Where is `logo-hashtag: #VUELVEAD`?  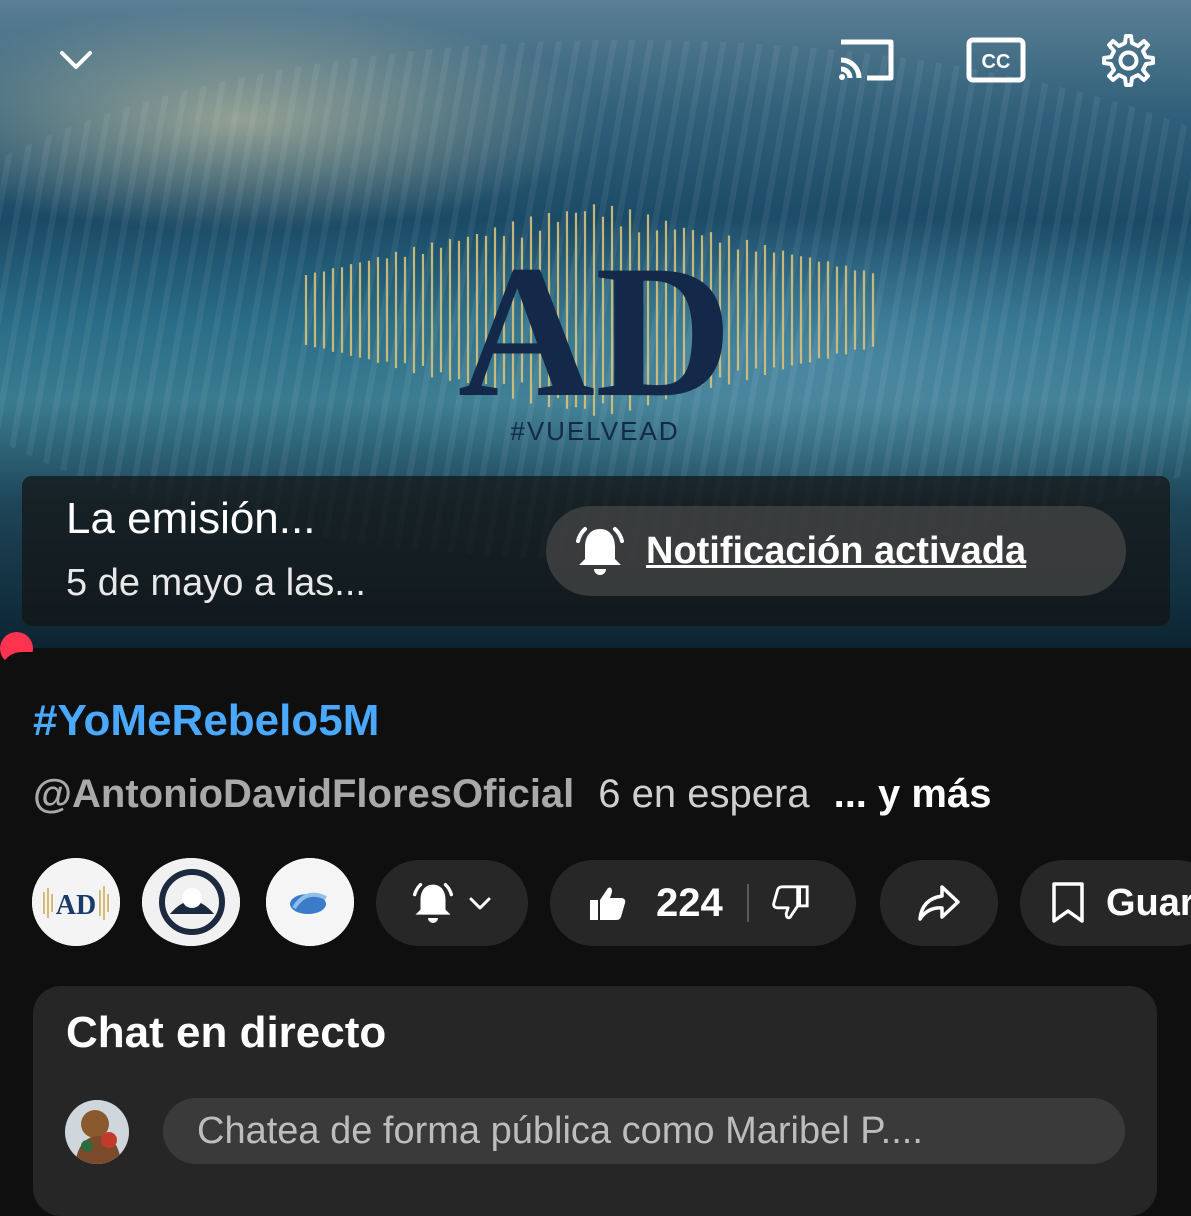
logo-hashtag: #VUELVEAD is located at coordinates (594, 431).